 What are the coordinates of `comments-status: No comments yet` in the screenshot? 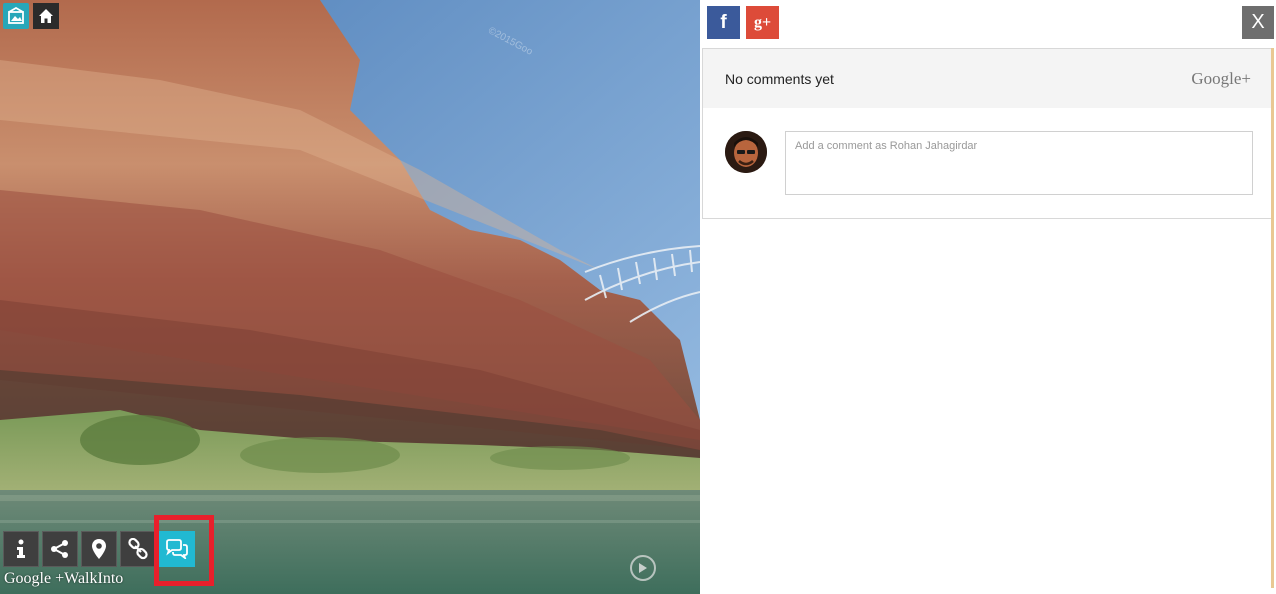 It's located at (779, 78).